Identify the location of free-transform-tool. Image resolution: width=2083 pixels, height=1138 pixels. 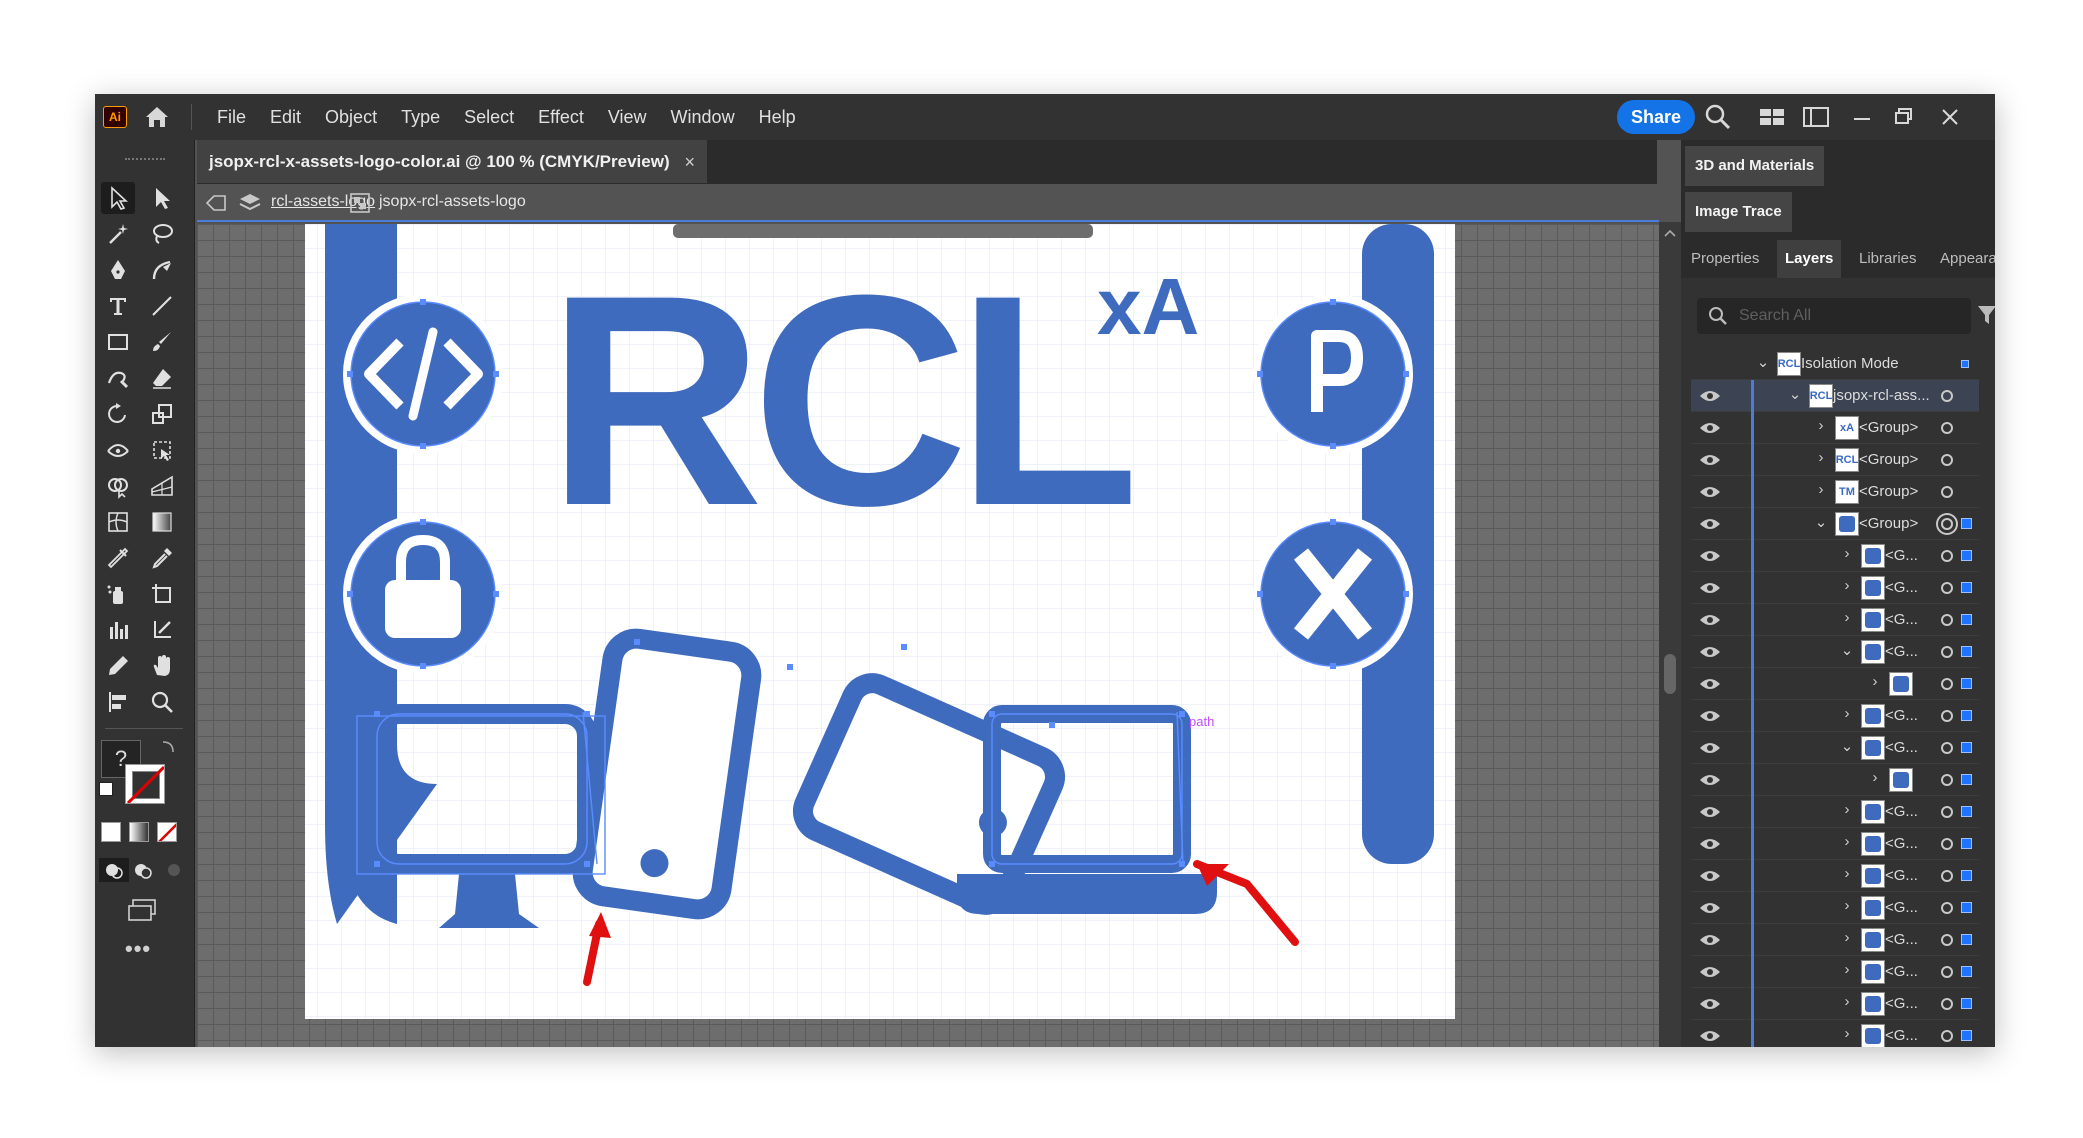
(162, 450).